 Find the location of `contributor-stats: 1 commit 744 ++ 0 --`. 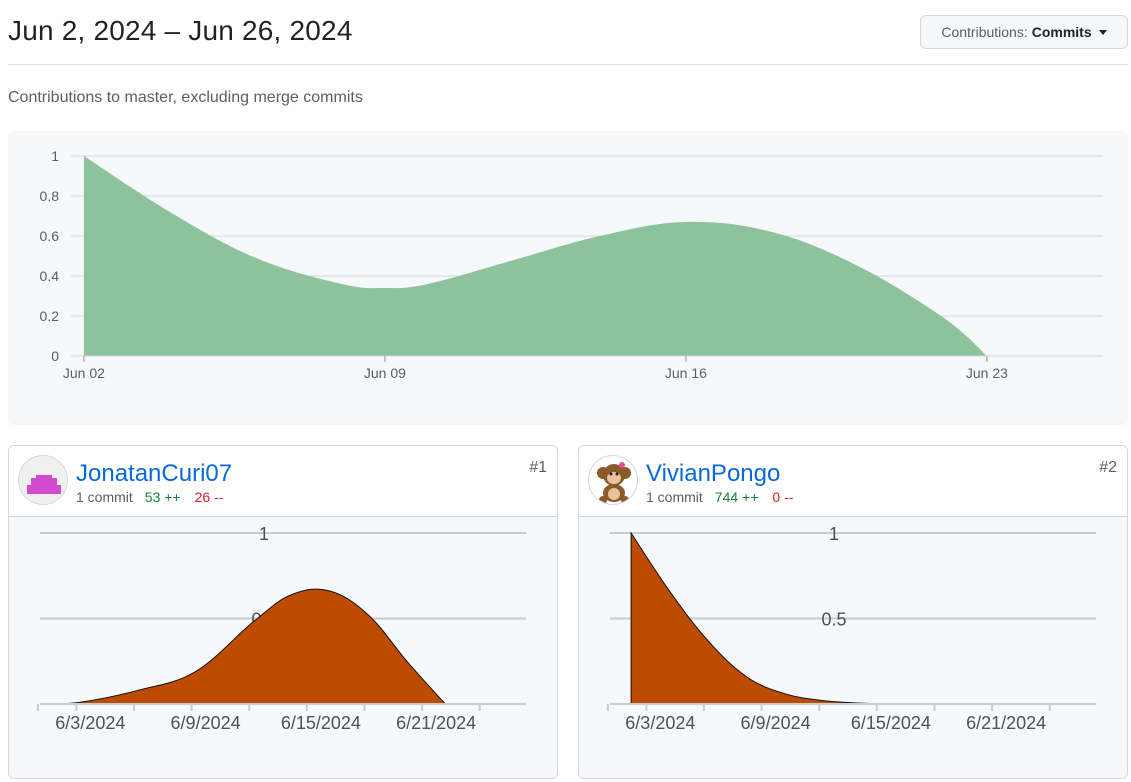

contributor-stats: 1 commit 744 ++ 0 -- is located at coordinates (719, 497).